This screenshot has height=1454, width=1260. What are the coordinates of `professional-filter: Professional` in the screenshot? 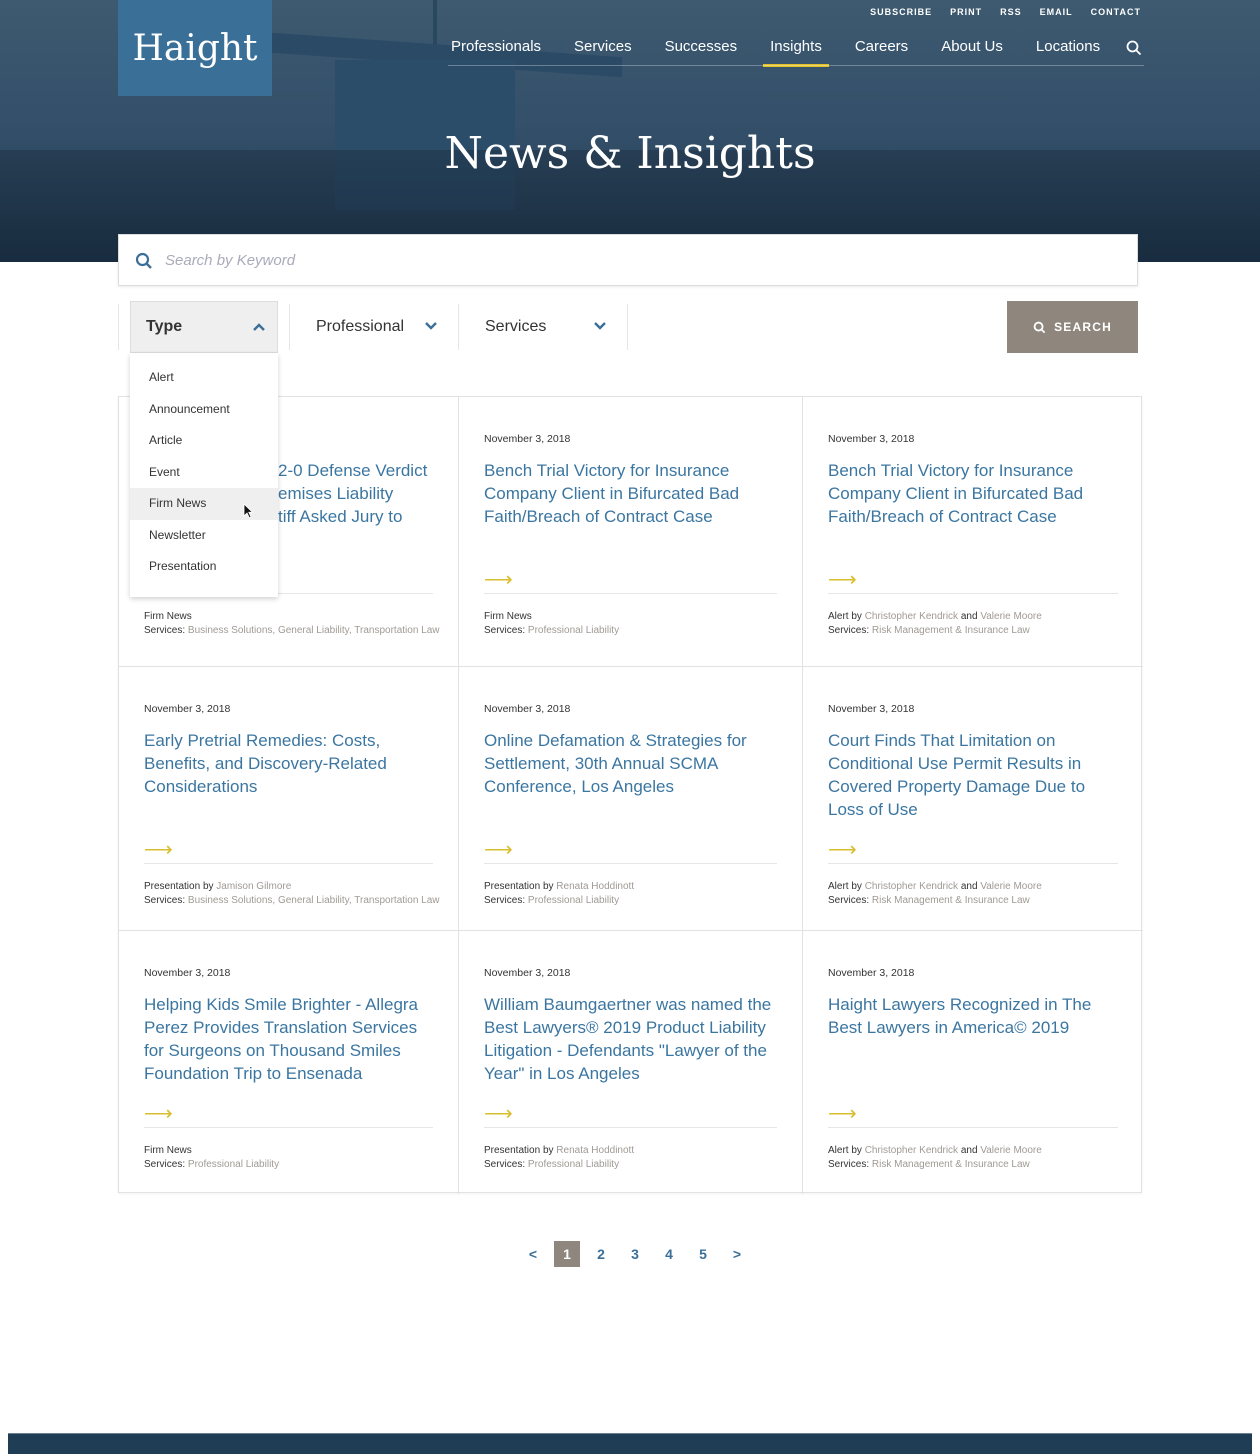 It's located at (374, 327).